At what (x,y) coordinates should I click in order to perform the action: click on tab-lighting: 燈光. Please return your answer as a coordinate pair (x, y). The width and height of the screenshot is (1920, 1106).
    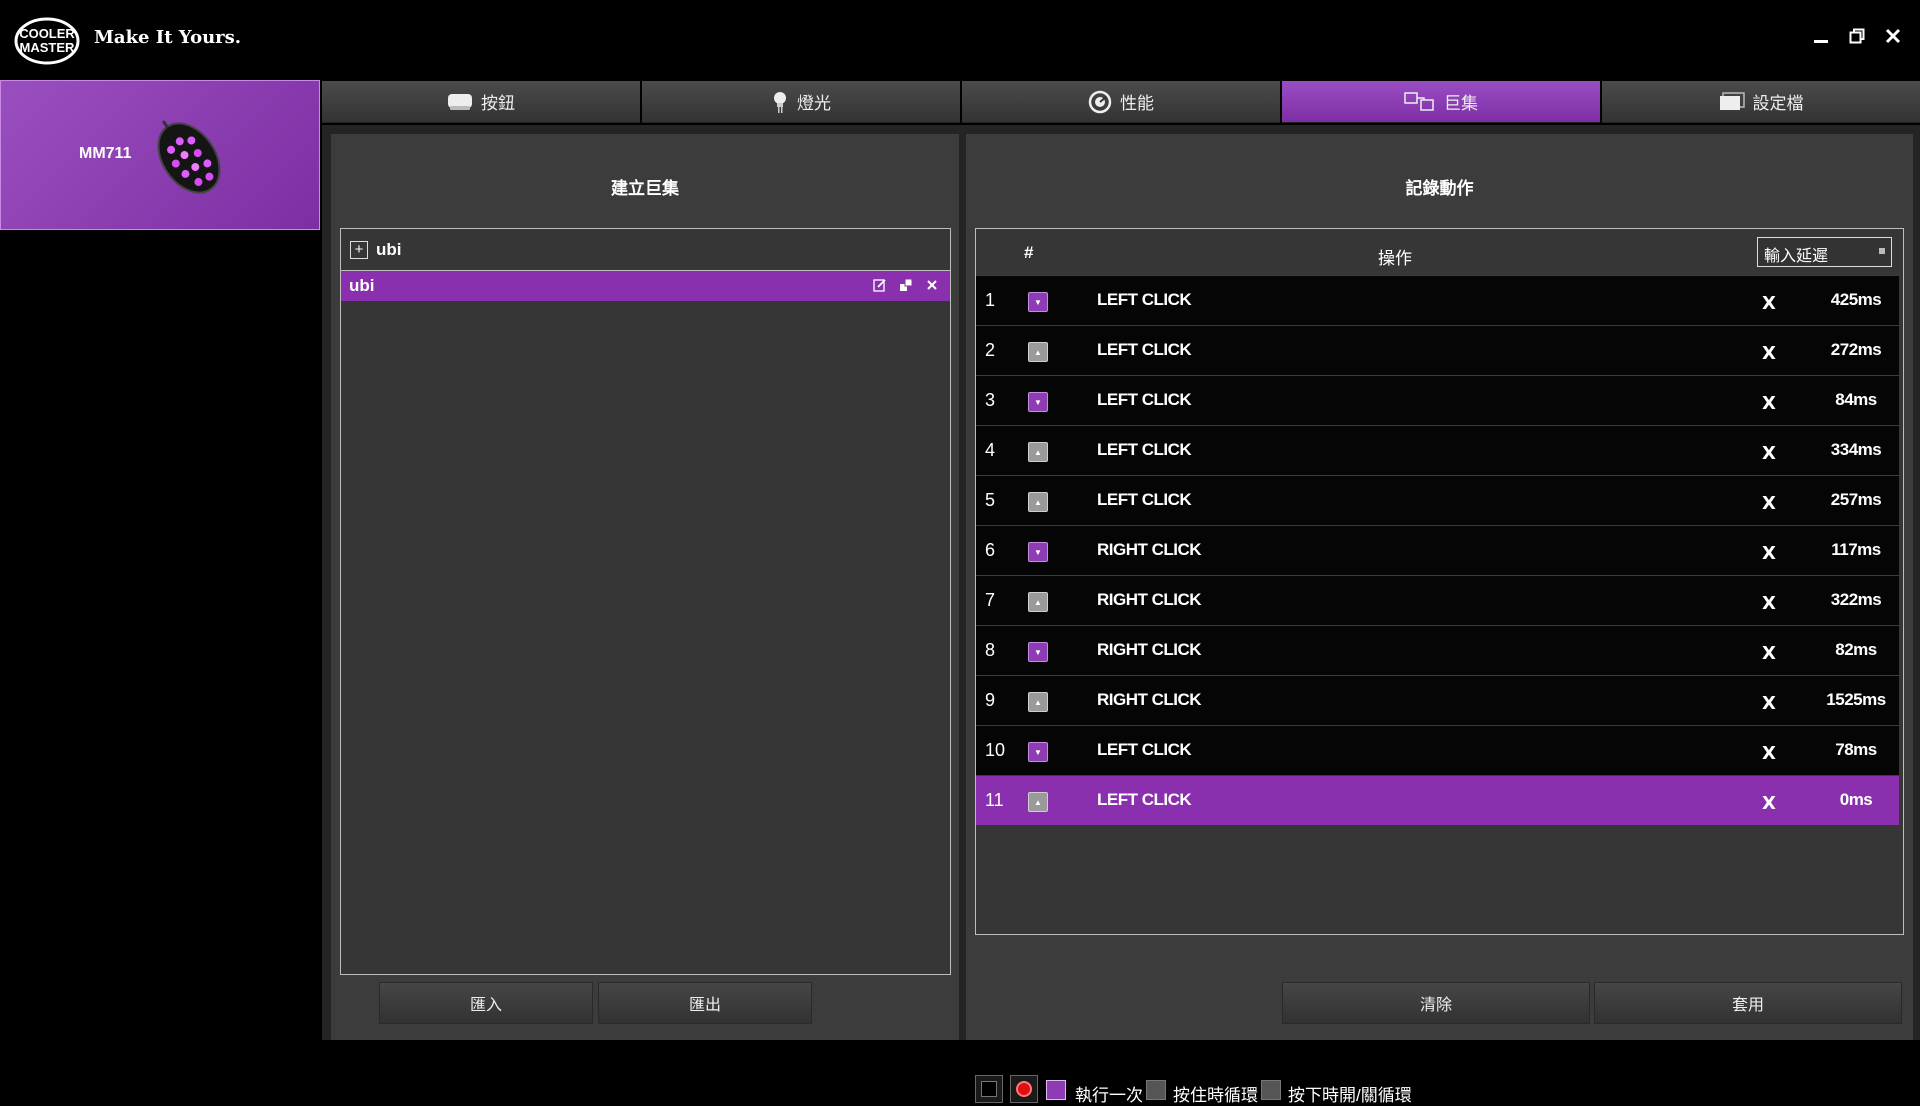
    Looking at the image, I should click on (801, 102).